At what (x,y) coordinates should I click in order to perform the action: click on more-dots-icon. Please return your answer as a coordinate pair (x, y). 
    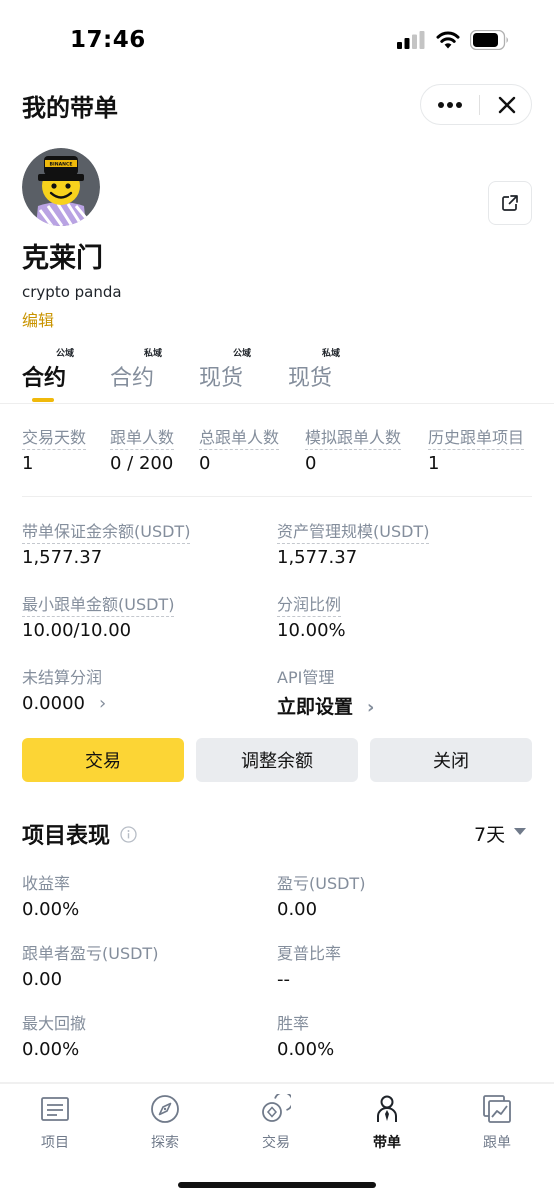
    Looking at the image, I should click on (450, 104).